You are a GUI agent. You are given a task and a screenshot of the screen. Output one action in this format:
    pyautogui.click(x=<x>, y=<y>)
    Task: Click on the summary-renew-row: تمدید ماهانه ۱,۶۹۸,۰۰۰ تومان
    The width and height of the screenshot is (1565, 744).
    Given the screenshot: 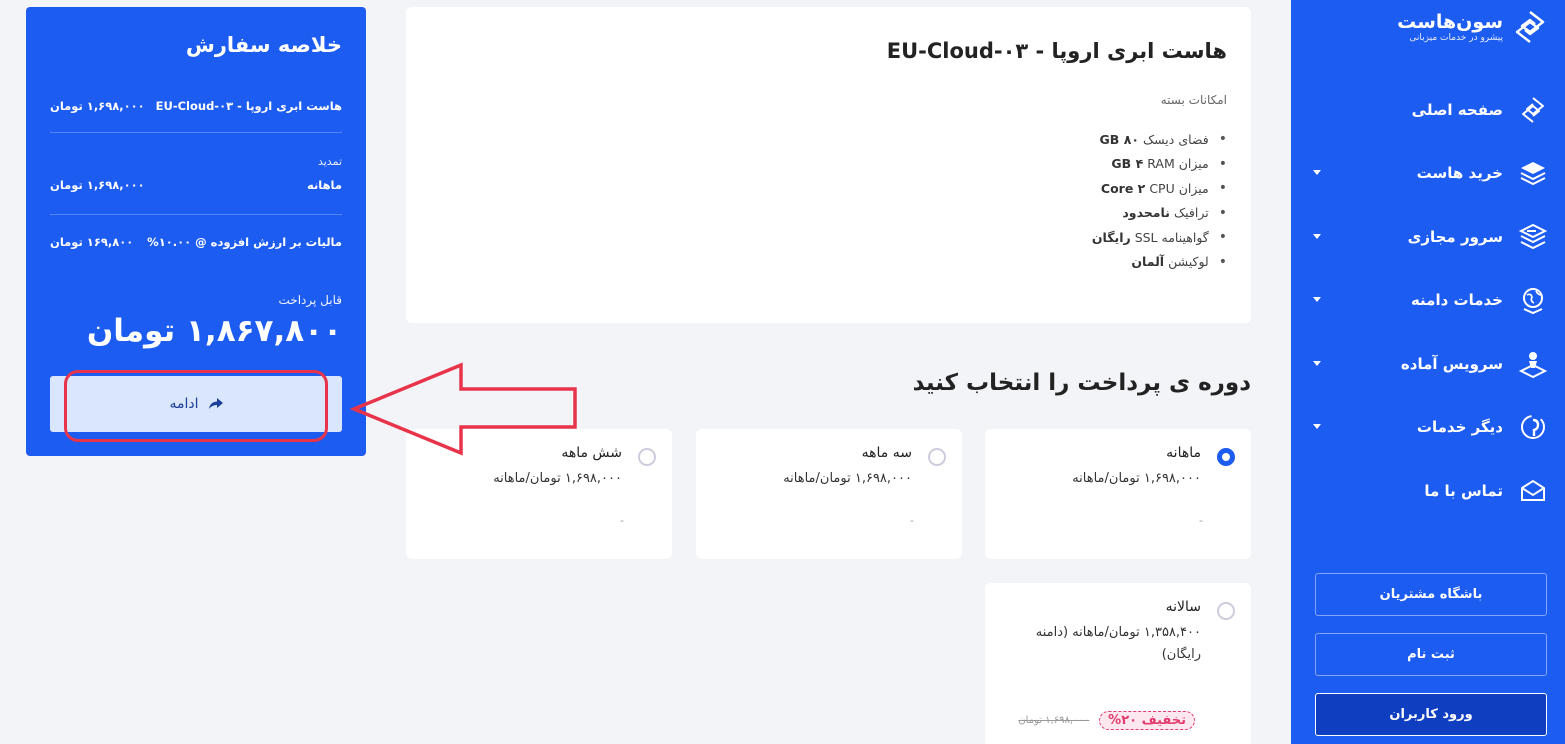 What is the action you would take?
    pyautogui.click(x=196, y=174)
    